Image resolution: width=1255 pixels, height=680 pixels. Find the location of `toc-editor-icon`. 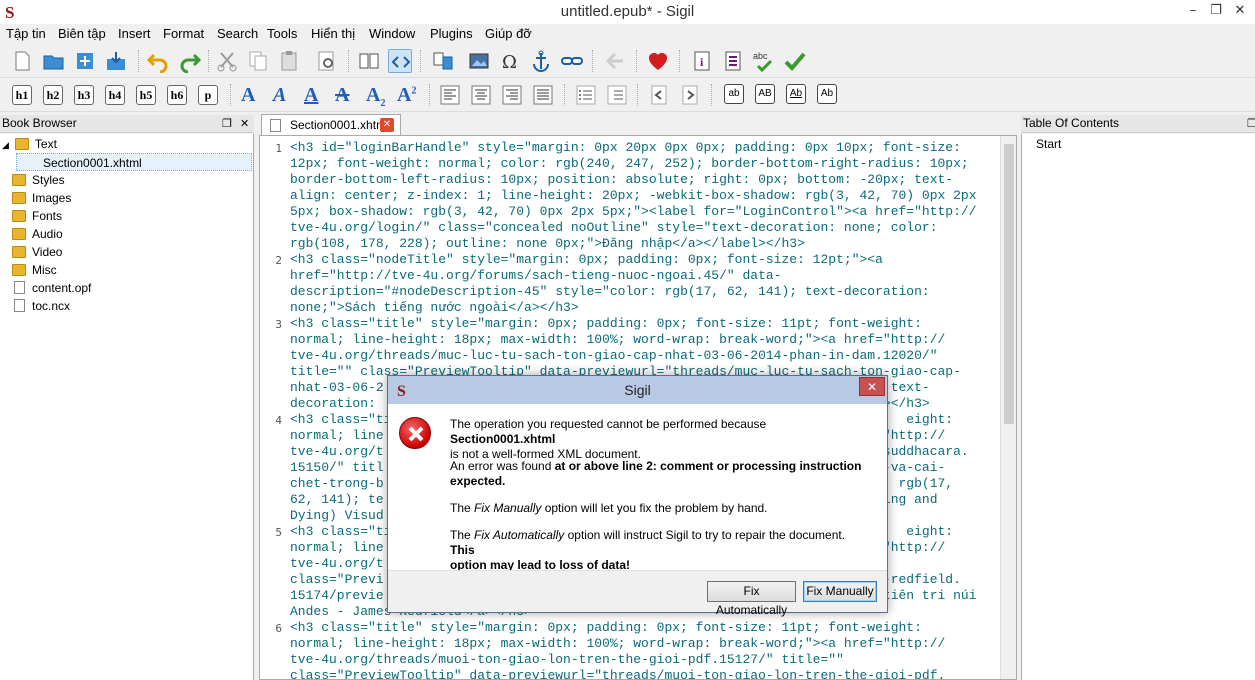

toc-editor-icon is located at coordinates (733, 61).